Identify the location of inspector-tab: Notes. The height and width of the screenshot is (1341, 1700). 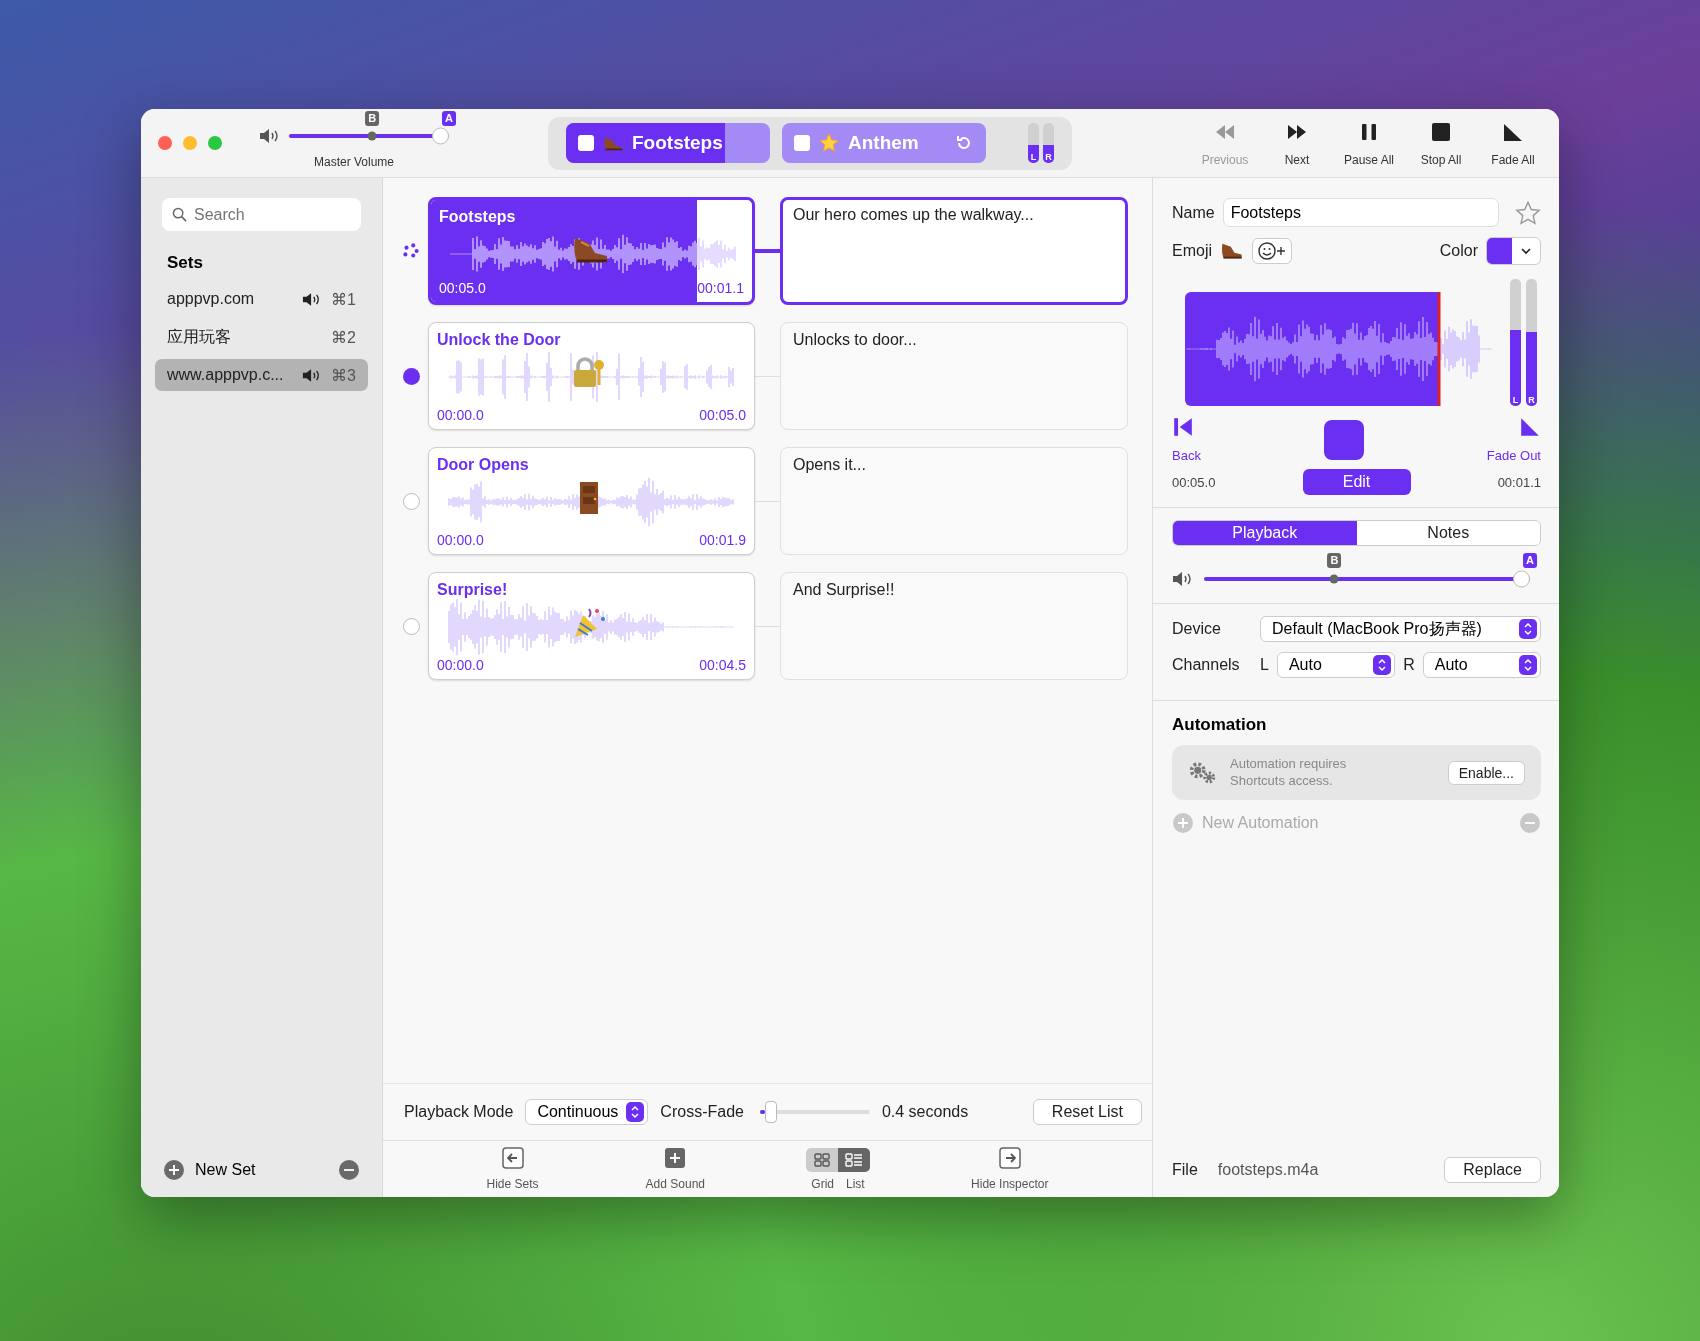
(1448, 533).